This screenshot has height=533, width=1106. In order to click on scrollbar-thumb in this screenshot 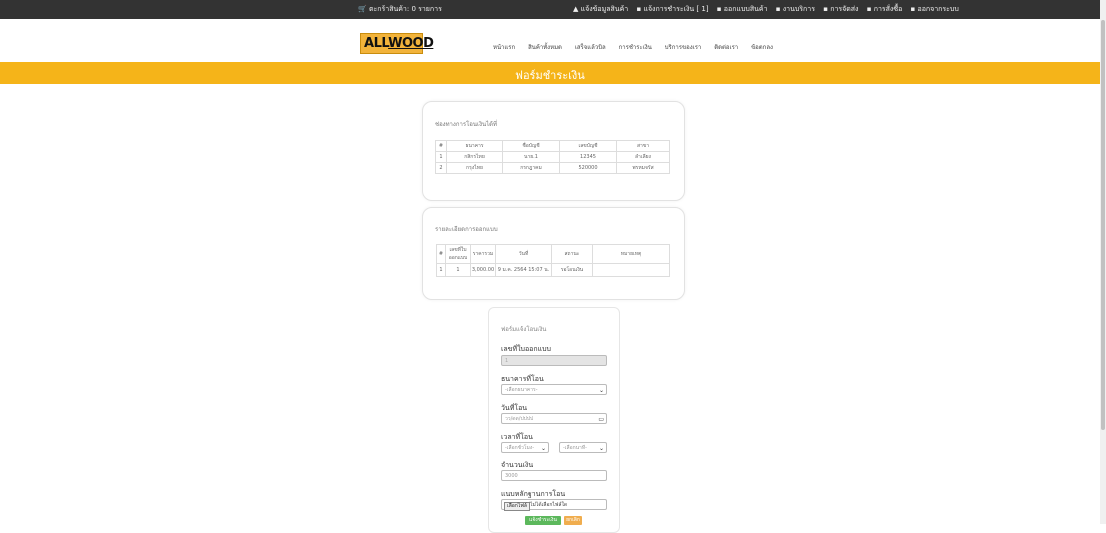, I will do `click(1103, 225)`.